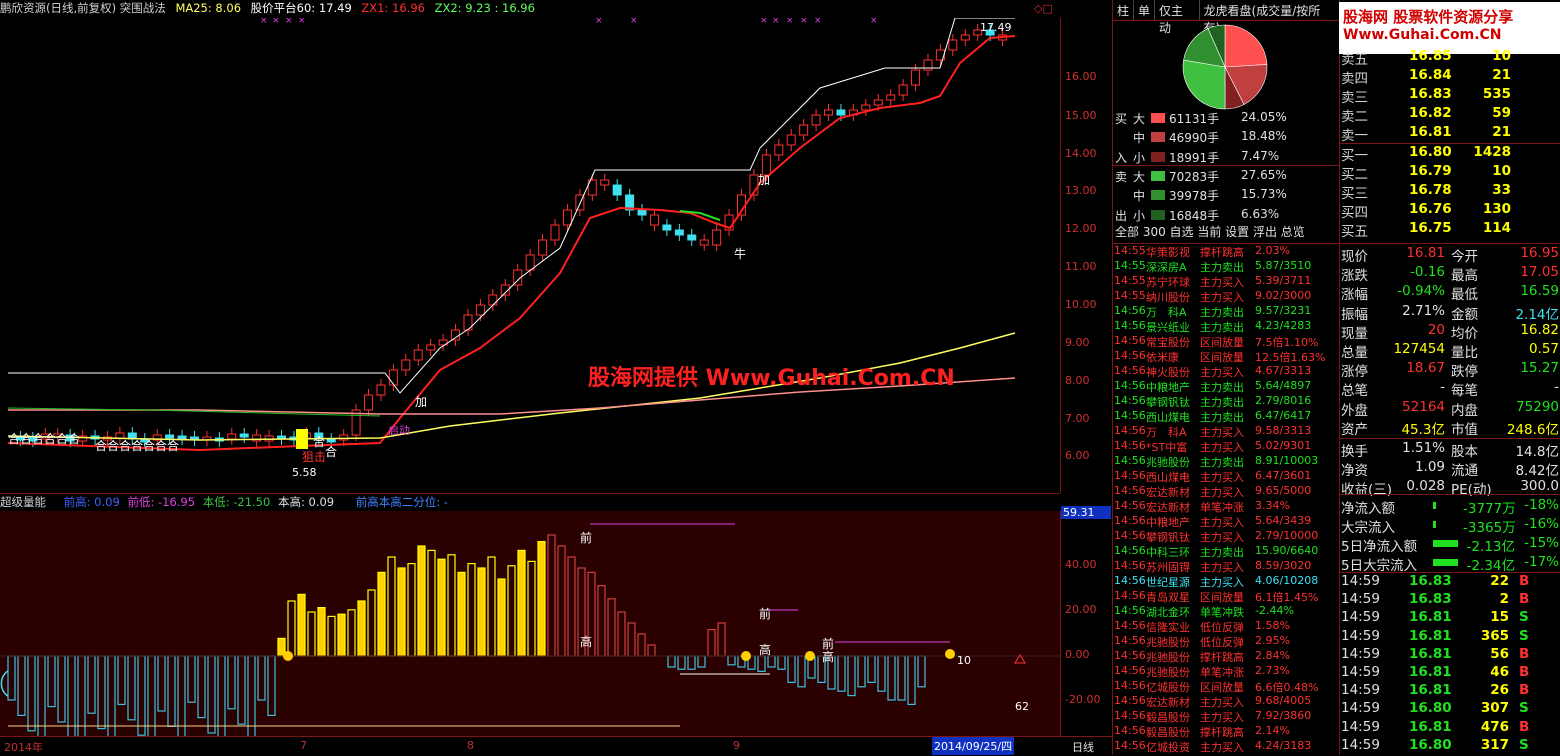 This screenshot has width=1560, height=756. What do you see at coordinates (1226, 581) in the screenshot?
I see `feed-row: 14:56 世纪星源 主力买入 4.06/10208` at bounding box center [1226, 581].